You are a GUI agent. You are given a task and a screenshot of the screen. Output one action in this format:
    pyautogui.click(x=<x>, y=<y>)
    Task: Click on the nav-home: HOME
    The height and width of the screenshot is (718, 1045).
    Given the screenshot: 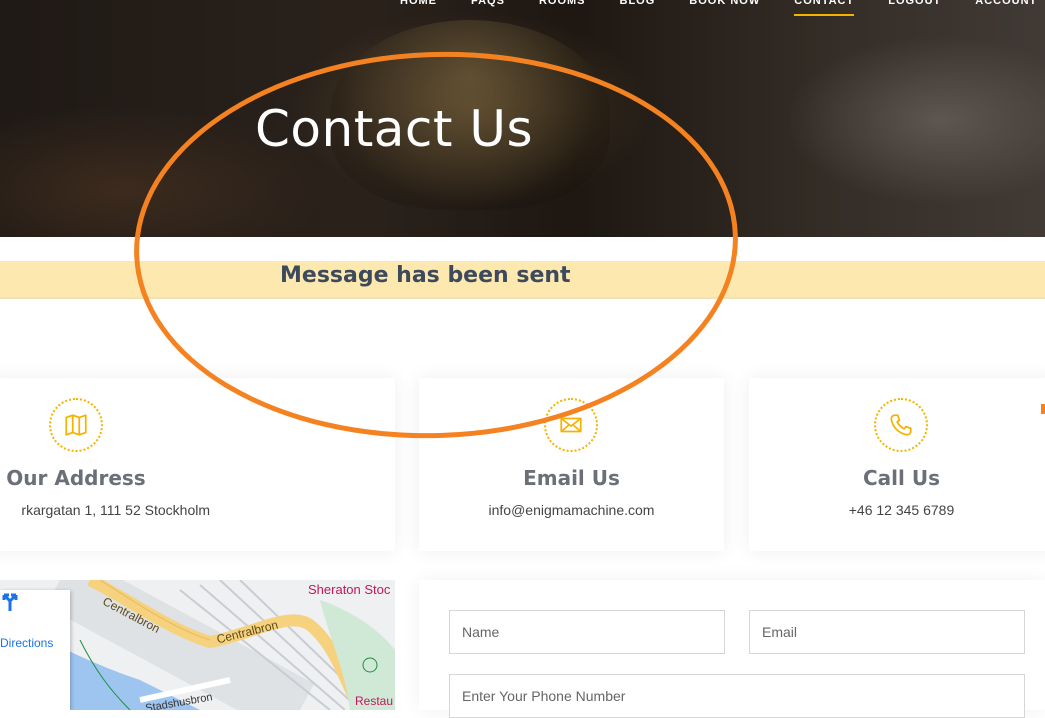 What is the action you would take?
    pyautogui.click(x=418, y=4)
    